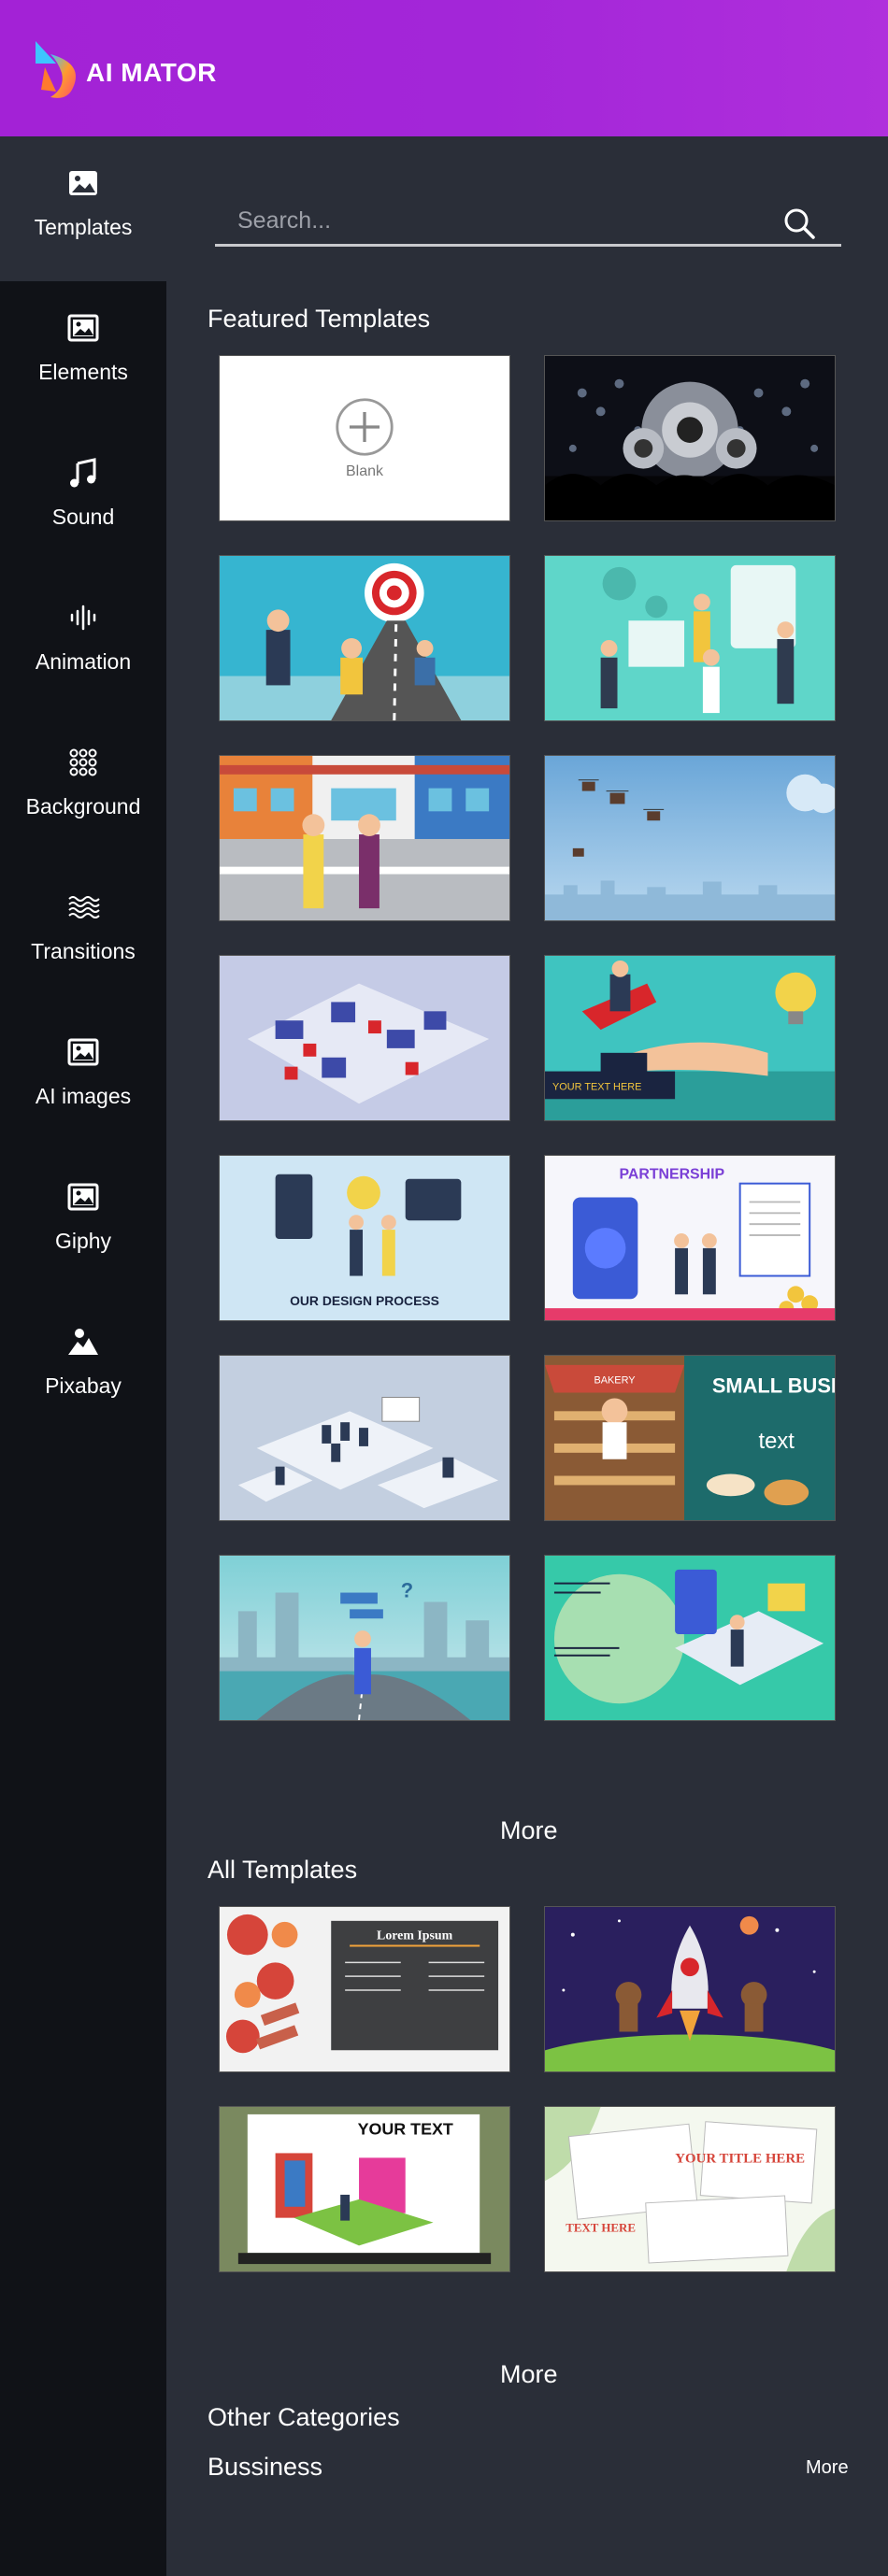 The height and width of the screenshot is (2576, 888). What do you see at coordinates (83, 662) in the screenshot?
I see `sidebar-item-label: Animation` at bounding box center [83, 662].